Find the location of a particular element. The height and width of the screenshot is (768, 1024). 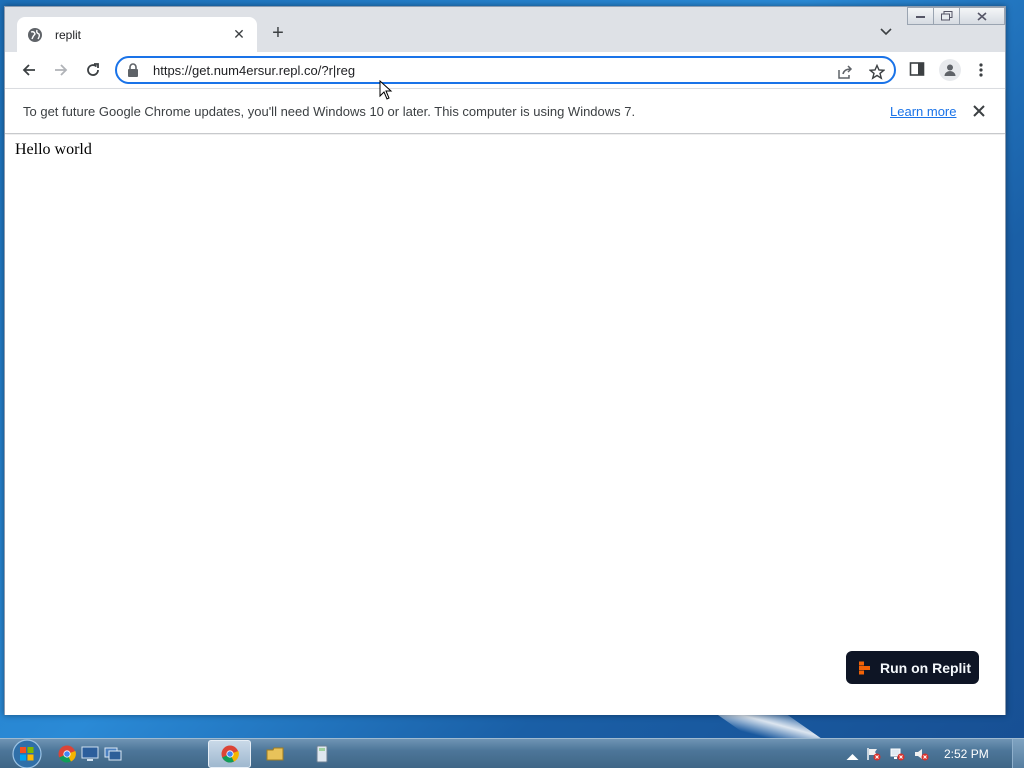

browser-toolbar: https://get.num4ersur.repl.co/?r|reg is located at coordinates (505, 70).